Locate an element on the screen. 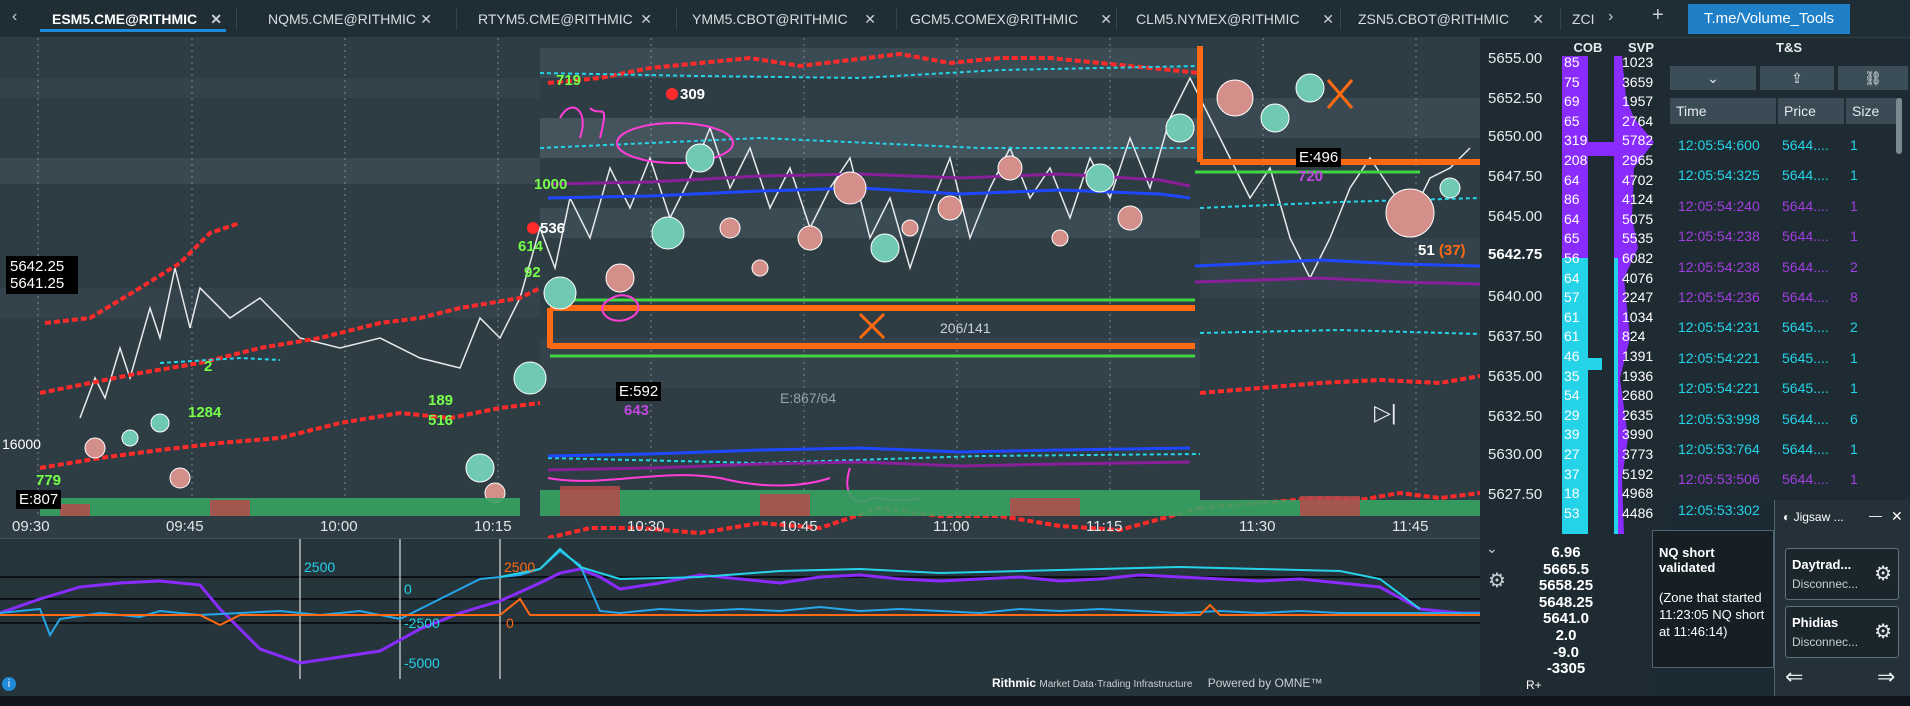 The image size is (1910, 706). ts-time: 12:05:53:998 is located at coordinates (1719, 418).